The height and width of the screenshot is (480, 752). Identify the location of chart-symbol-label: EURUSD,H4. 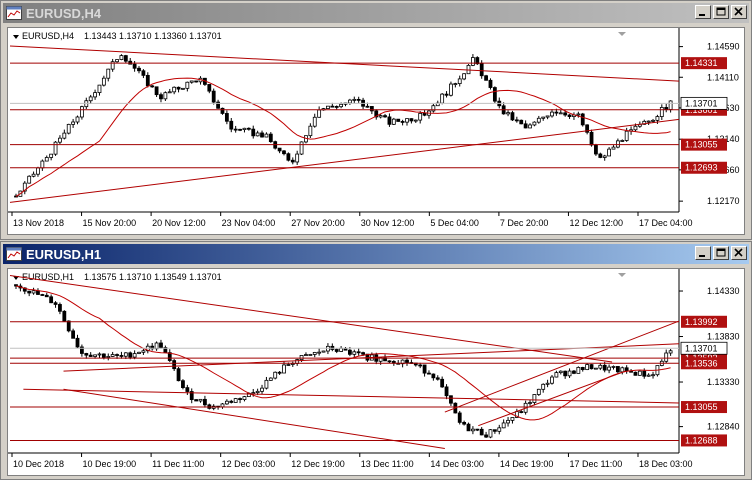
(48, 36).